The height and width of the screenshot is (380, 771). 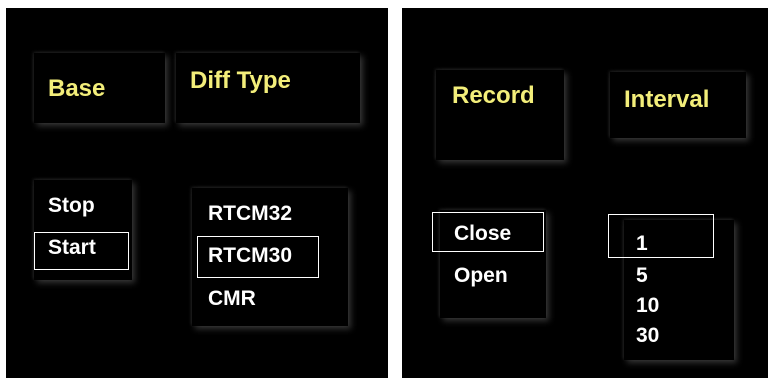 What do you see at coordinates (250, 214) in the screenshot?
I see `diff-type-option-rtcm32: RTCM32` at bounding box center [250, 214].